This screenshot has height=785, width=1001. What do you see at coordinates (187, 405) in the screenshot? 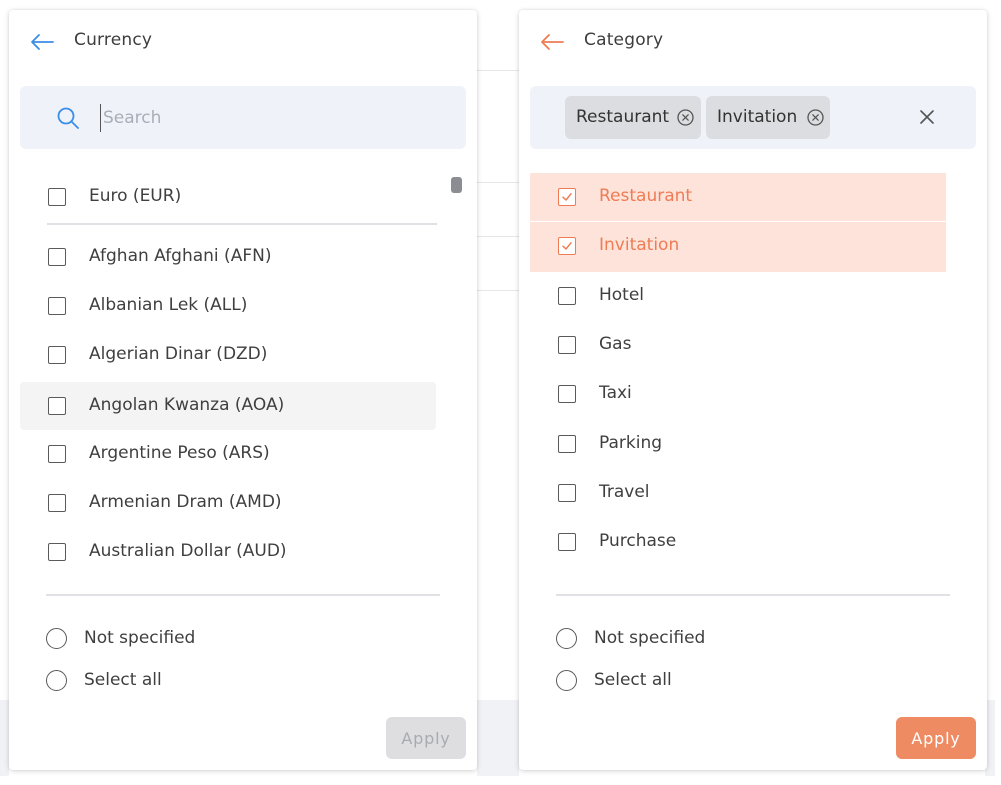
I see `list-item-label: Angolan Kwanza (AOA)` at bounding box center [187, 405].